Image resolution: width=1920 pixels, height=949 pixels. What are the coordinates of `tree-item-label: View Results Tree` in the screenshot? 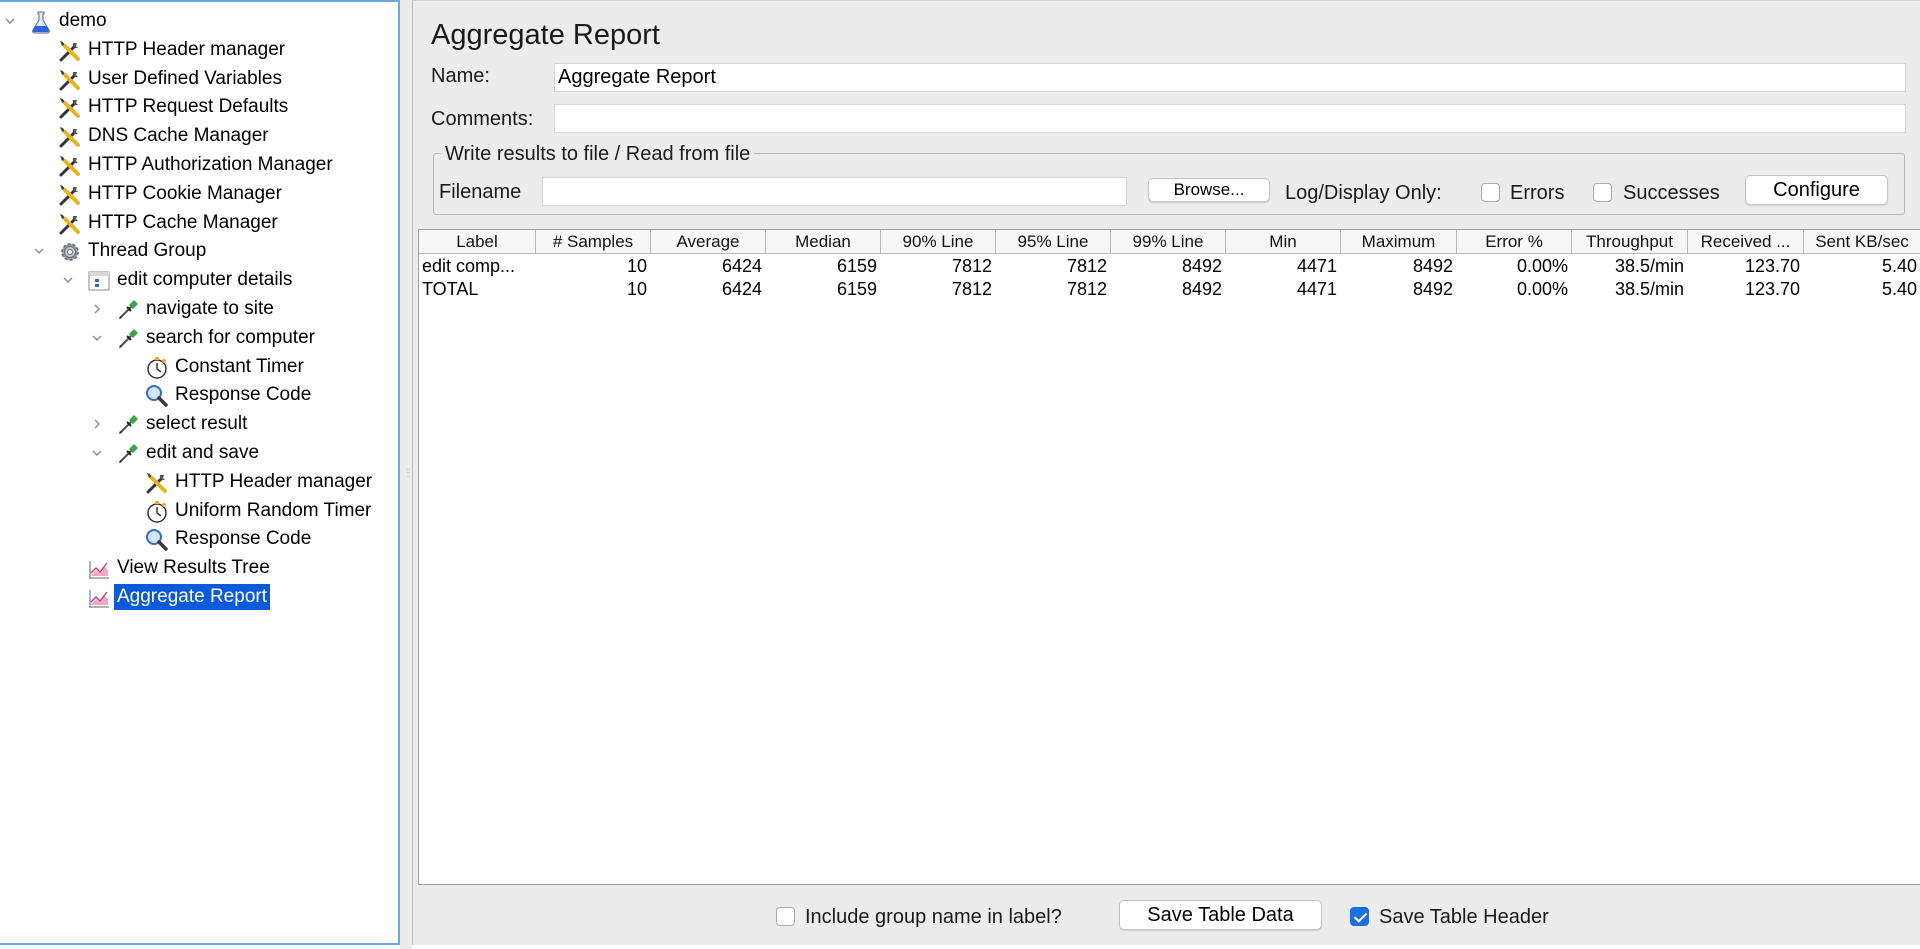 It's located at (193, 568).